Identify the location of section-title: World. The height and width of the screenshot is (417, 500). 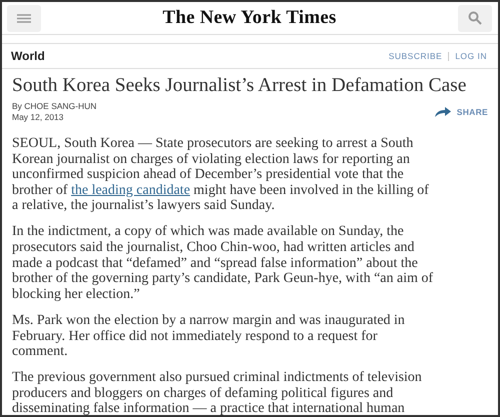
(28, 56).